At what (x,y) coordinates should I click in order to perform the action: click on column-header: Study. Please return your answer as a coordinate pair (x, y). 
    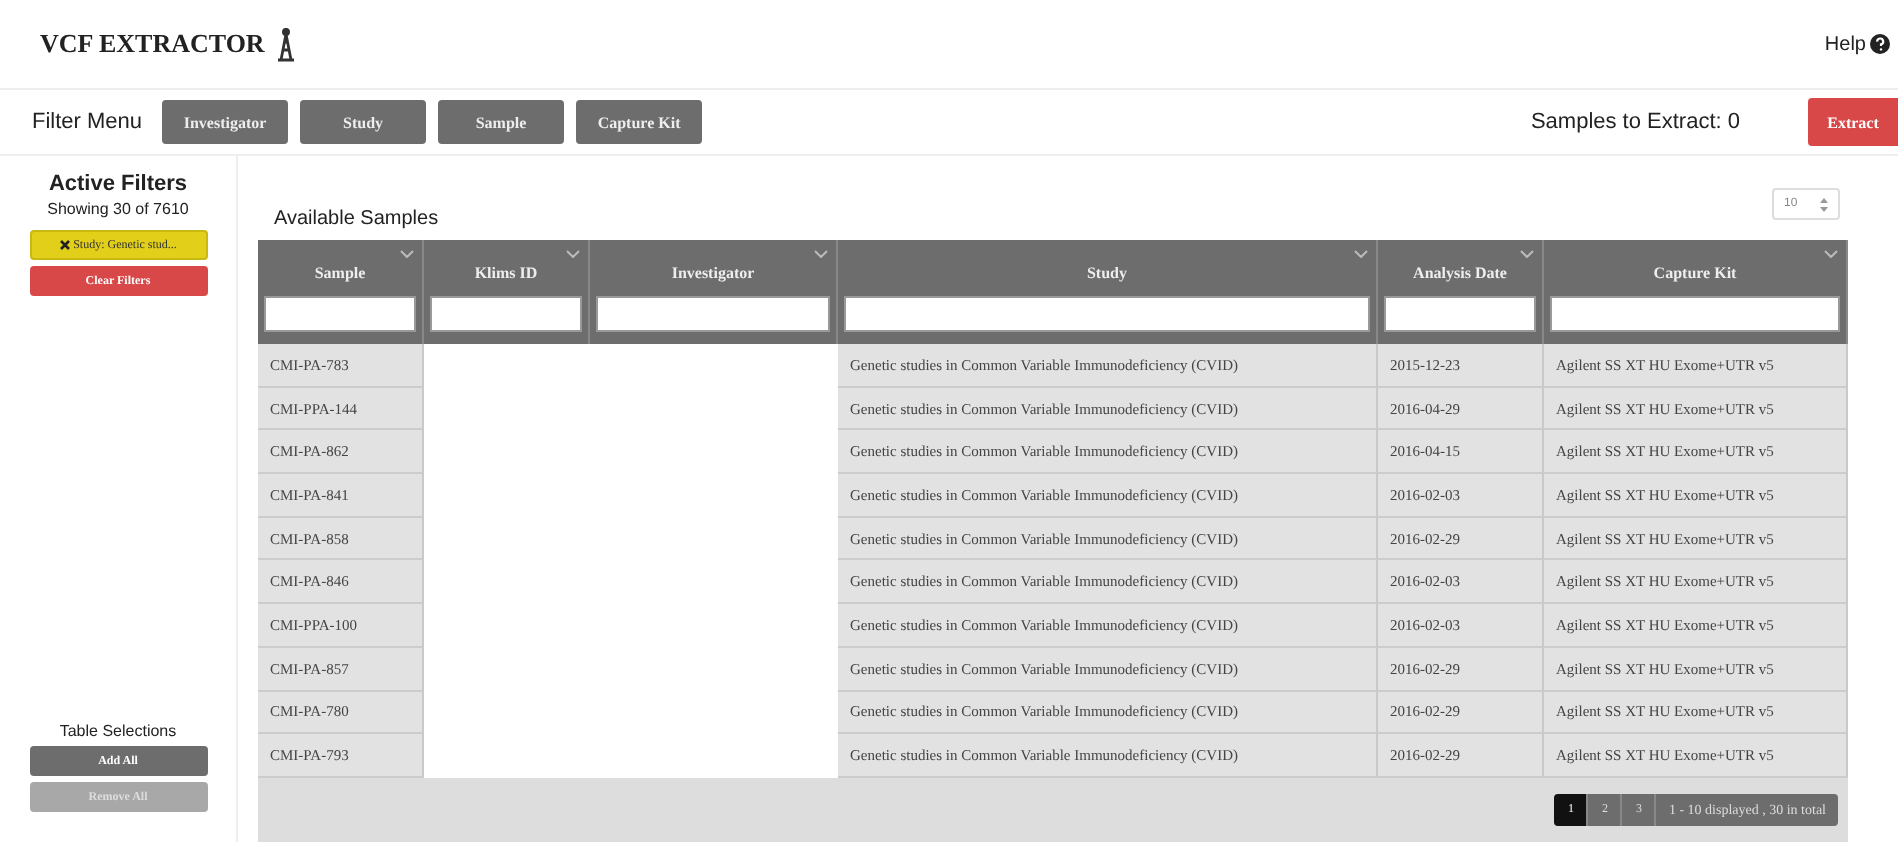
    Looking at the image, I should click on (1108, 292).